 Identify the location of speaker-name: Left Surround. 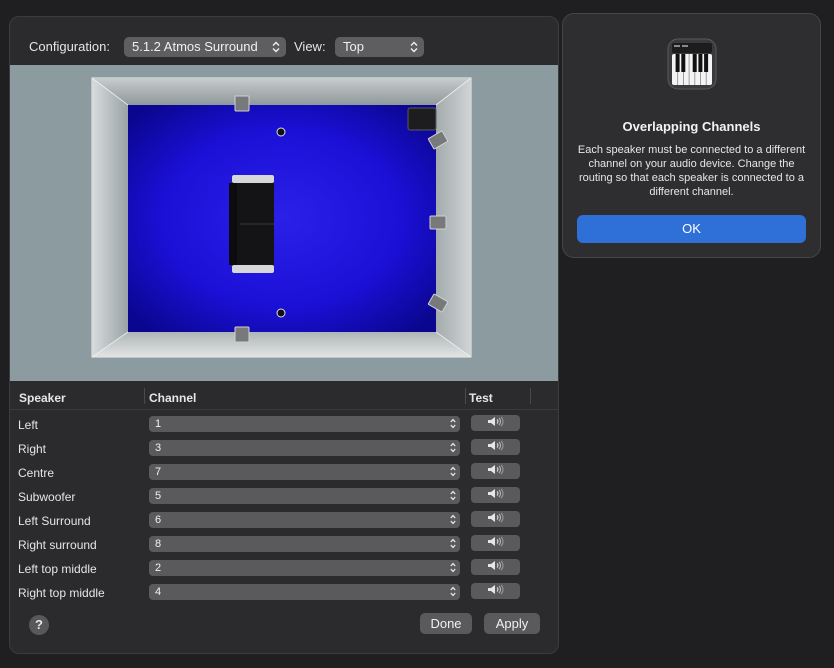
(54, 521).